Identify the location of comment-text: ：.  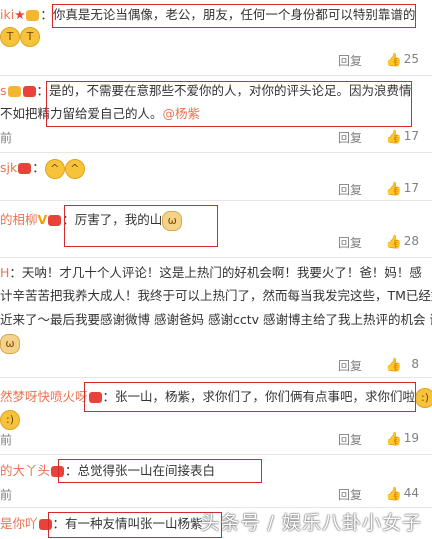
(38, 167).